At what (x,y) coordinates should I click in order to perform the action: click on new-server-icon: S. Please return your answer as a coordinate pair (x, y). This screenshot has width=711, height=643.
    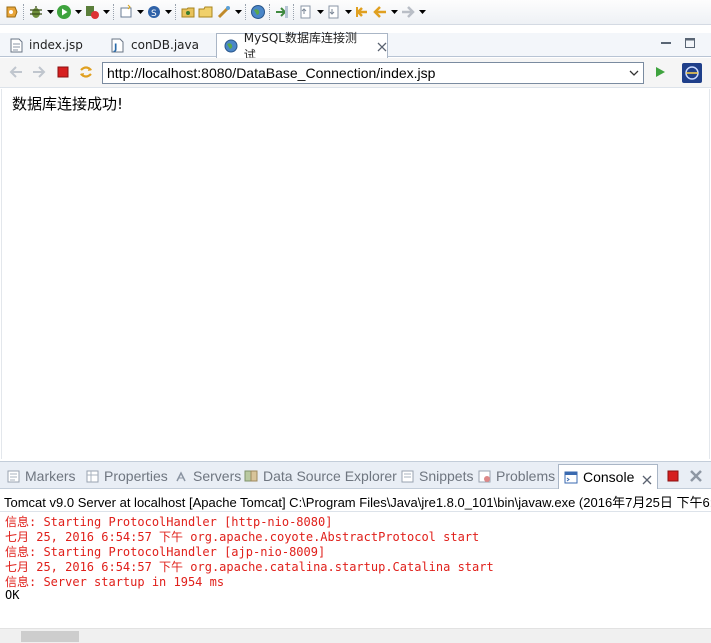
    Looking at the image, I should click on (154, 12).